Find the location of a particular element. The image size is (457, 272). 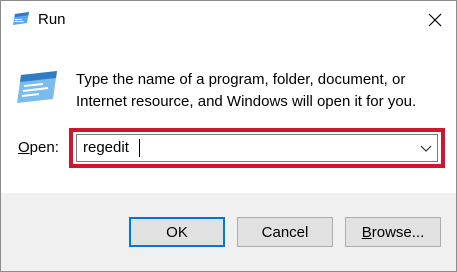

cancel-button: Cancel is located at coordinates (285, 232).